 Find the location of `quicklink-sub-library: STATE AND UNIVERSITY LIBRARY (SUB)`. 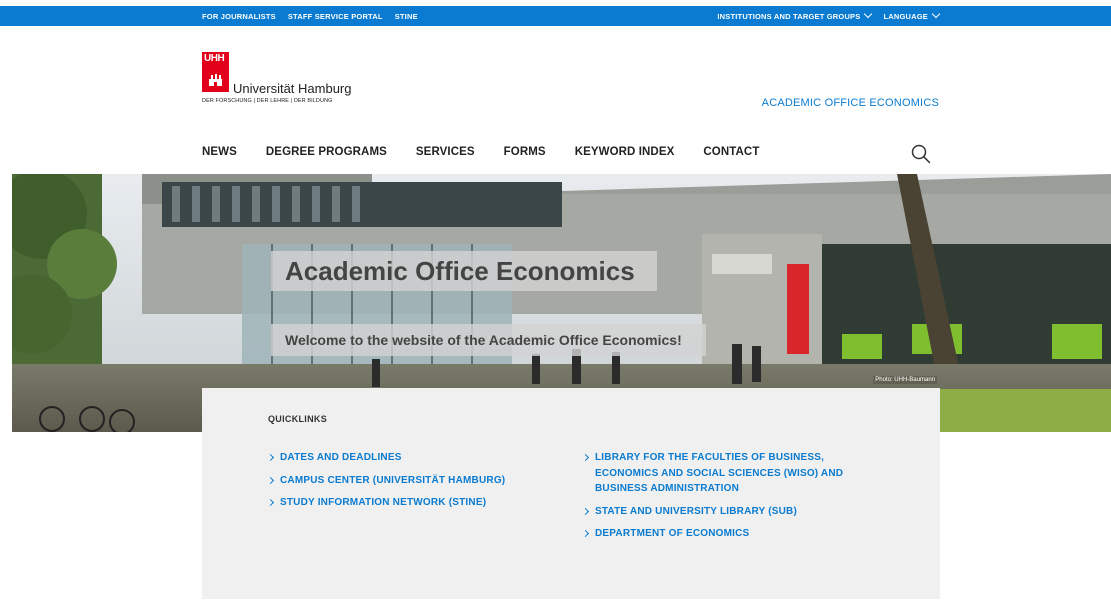

quicklink-sub-library: STATE AND UNIVERSITY LIBRARY (SUB) is located at coordinates (733, 512).